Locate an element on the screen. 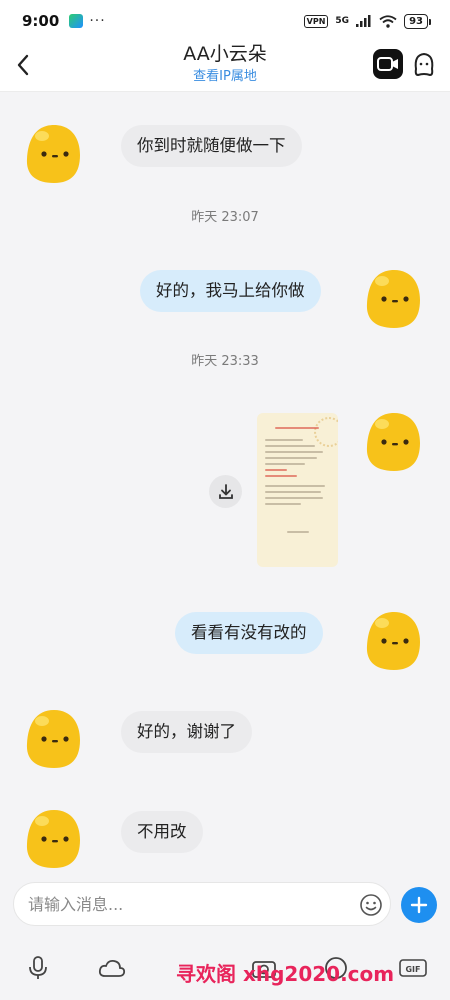  emoji-icon is located at coordinates (371, 905).